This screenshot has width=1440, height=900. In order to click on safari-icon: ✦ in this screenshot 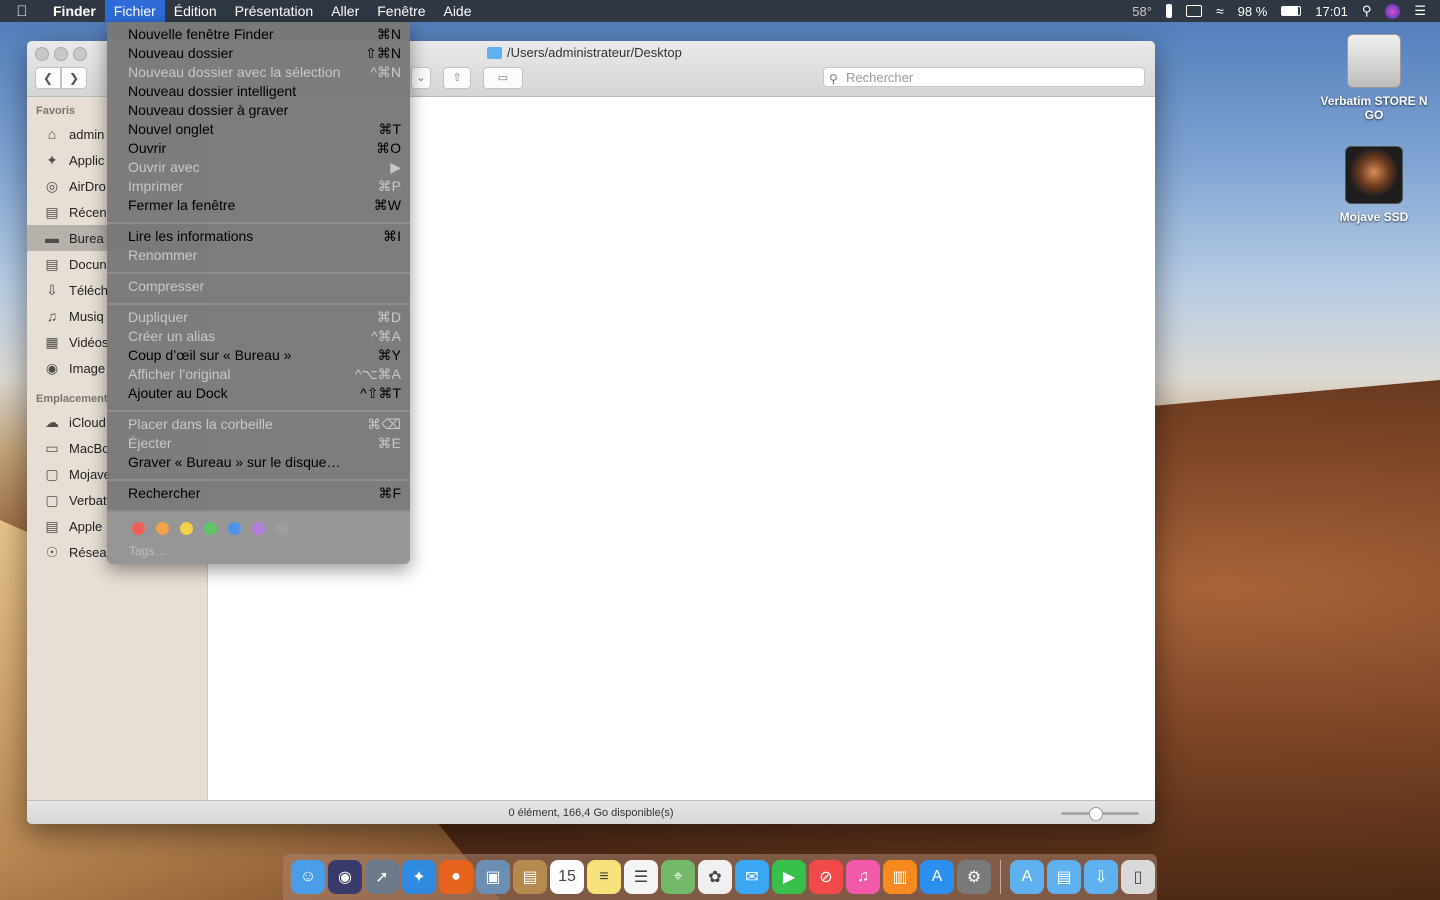, I will do `click(419, 877)`.